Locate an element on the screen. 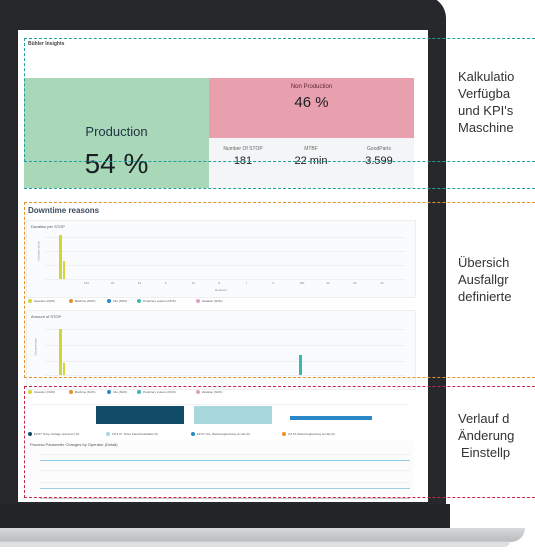 The image size is (535, 560). callout-line: Änderung is located at coordinates (486, 435).